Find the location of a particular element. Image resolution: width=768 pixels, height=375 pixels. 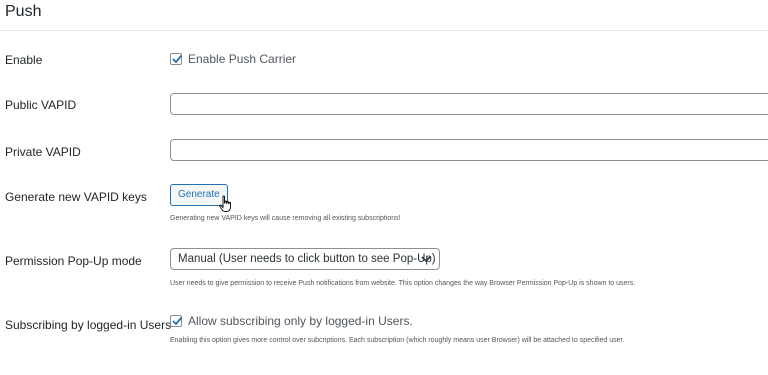

chevron-down-icon is located at coordinates (426, 259).